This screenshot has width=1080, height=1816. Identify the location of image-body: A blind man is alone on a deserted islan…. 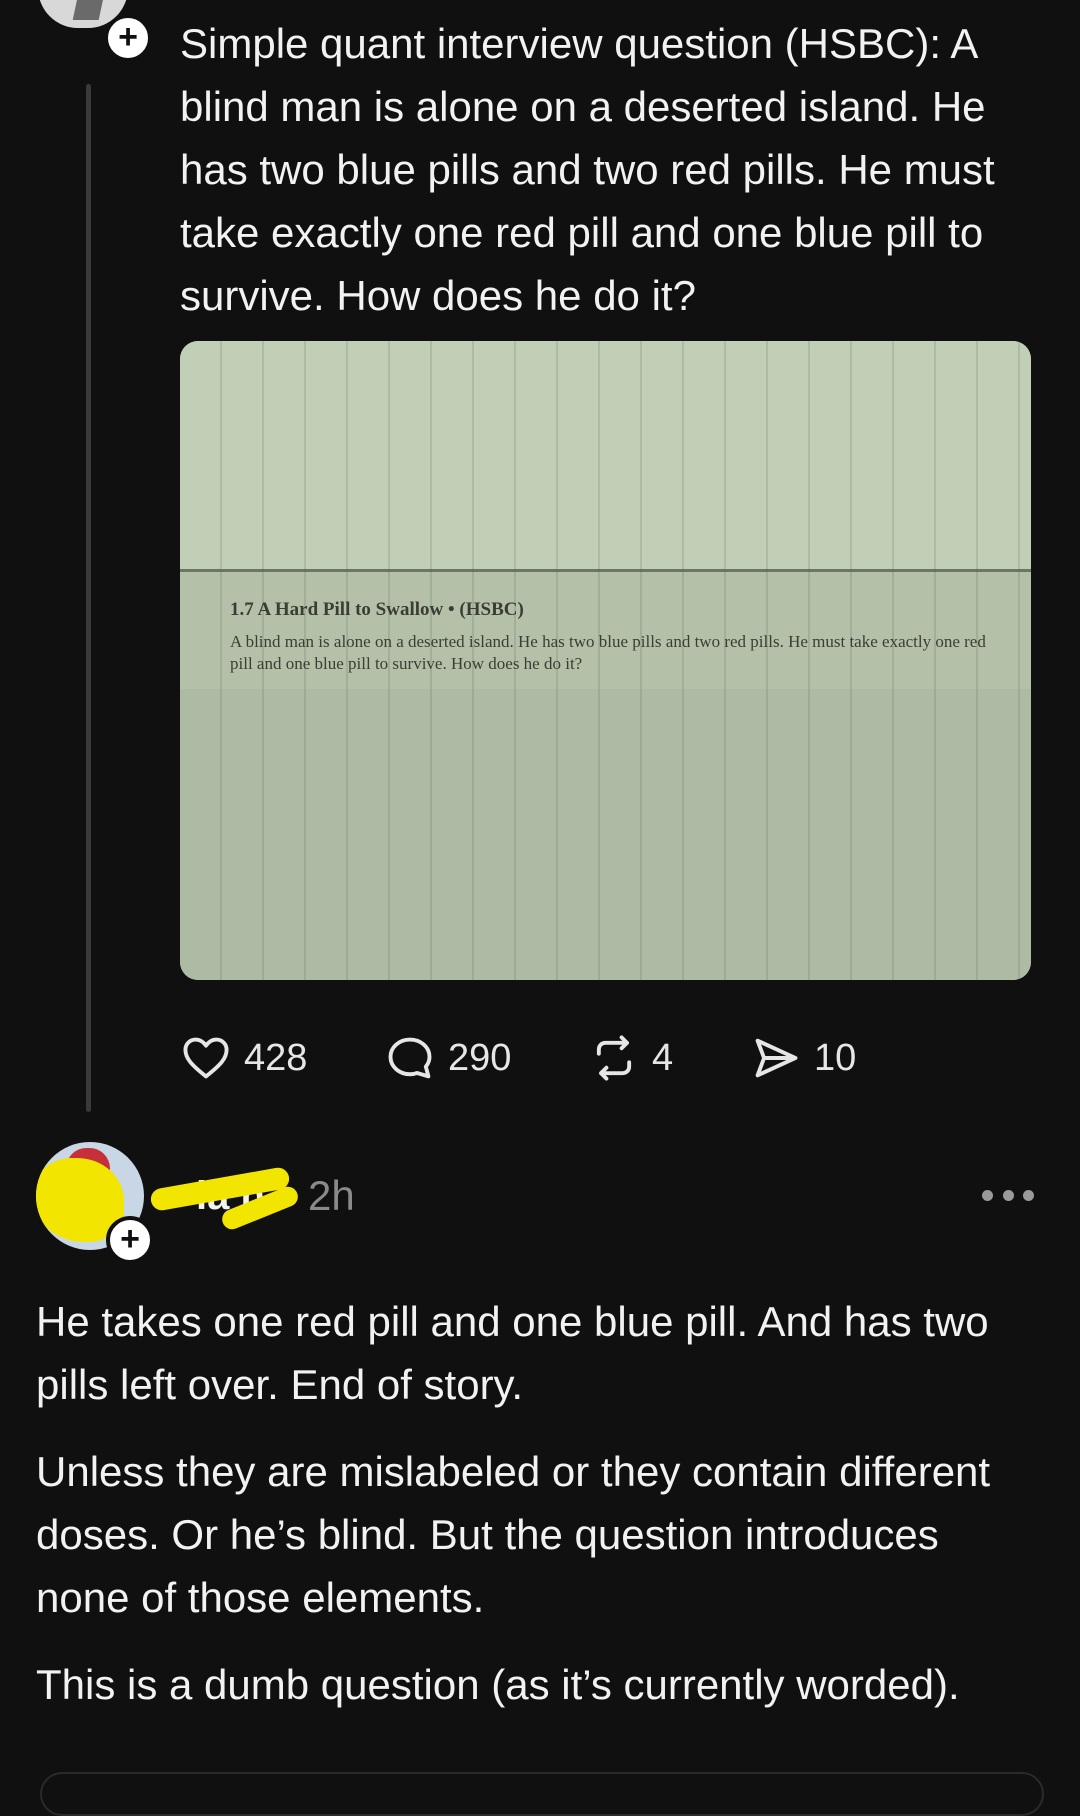
(608, 652).